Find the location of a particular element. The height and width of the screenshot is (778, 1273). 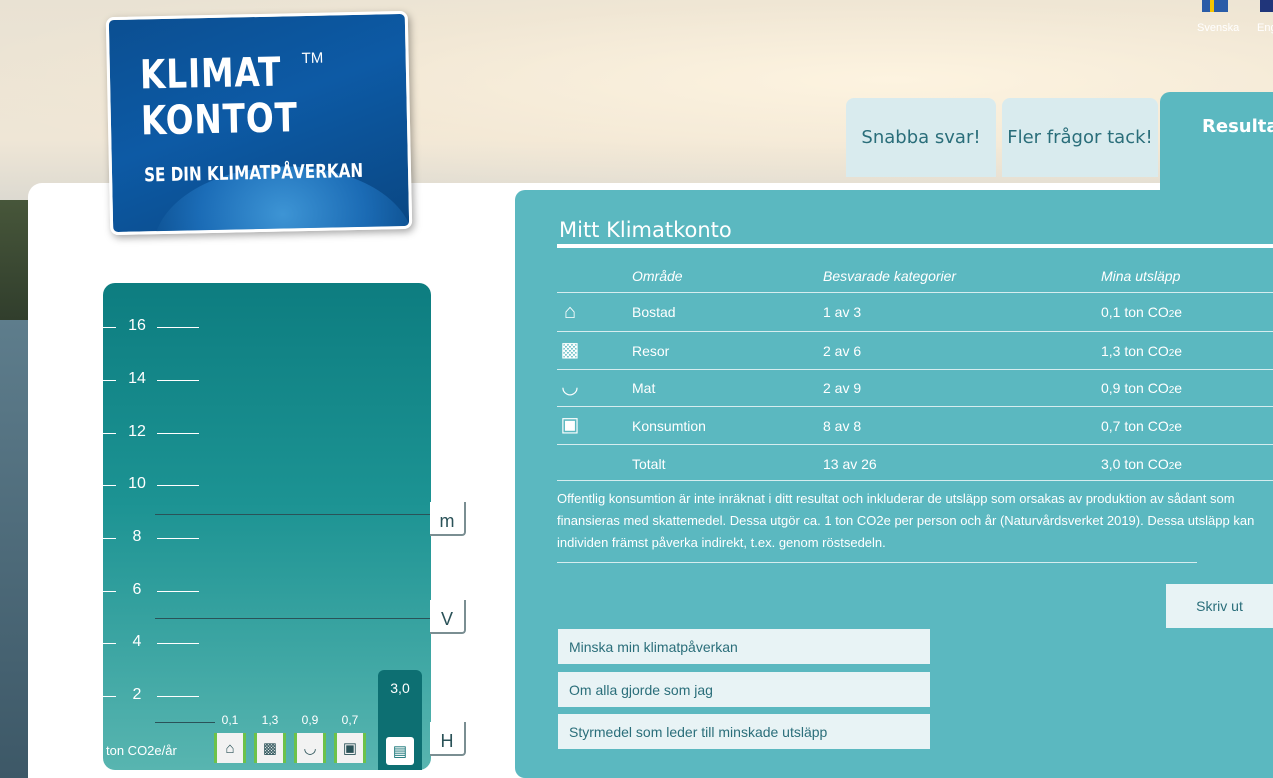

bar-resor: 1,3 ▩ is located at coordinates (270, 738).